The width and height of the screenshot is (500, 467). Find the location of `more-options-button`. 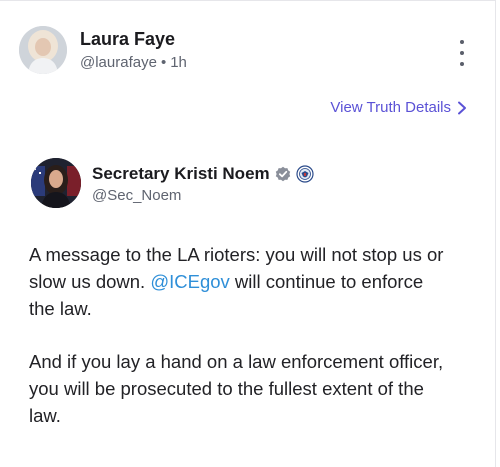

more-options-button is located at coordinates (462, 53).